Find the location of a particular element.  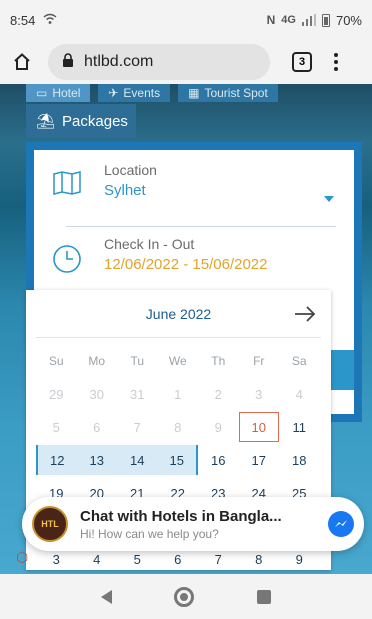

next-month-button is located at coordinates (305, 314).